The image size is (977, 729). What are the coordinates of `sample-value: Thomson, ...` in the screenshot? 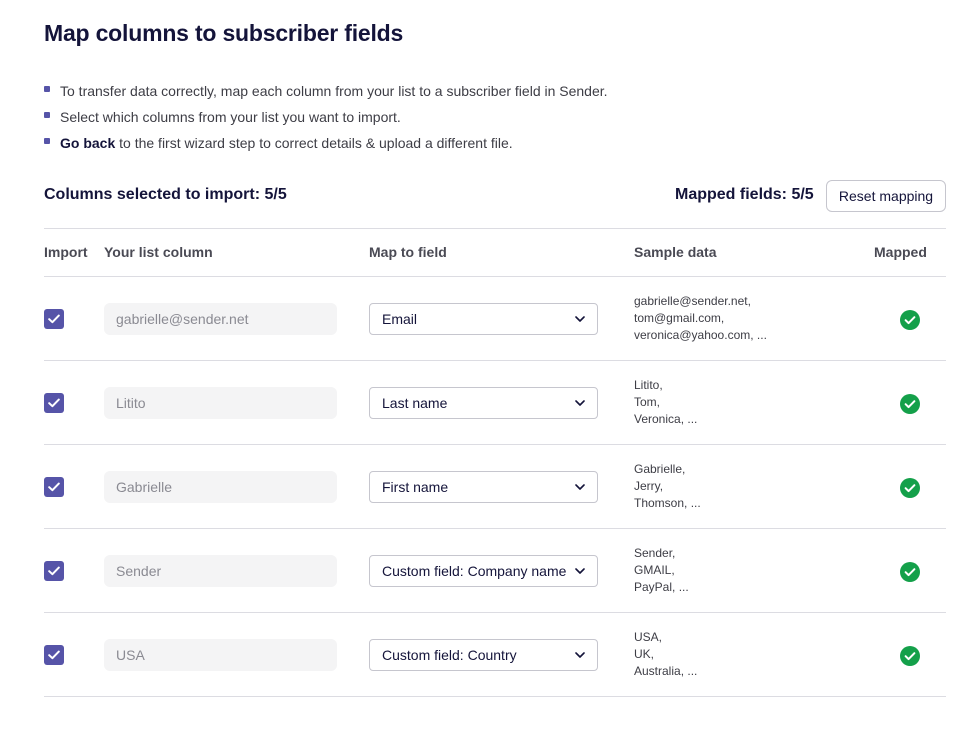 It's located at (667, 503).